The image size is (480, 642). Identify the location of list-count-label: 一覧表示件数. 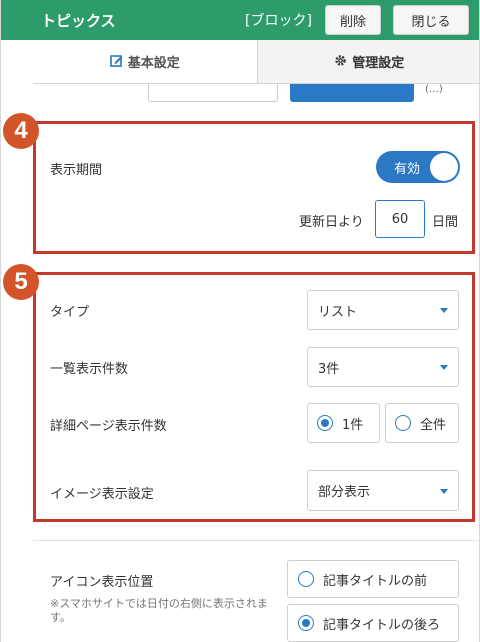
(89, 369).